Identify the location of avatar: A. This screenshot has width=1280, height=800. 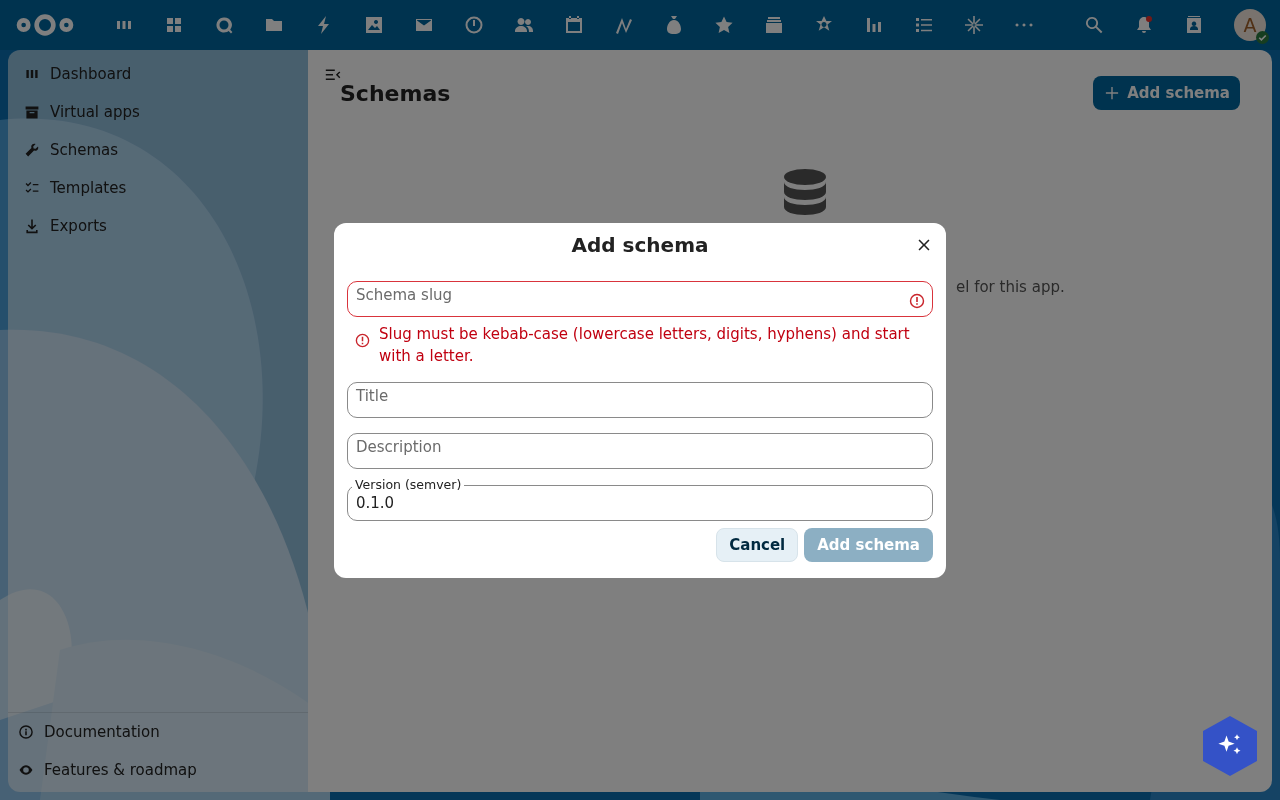
(1250, 25).